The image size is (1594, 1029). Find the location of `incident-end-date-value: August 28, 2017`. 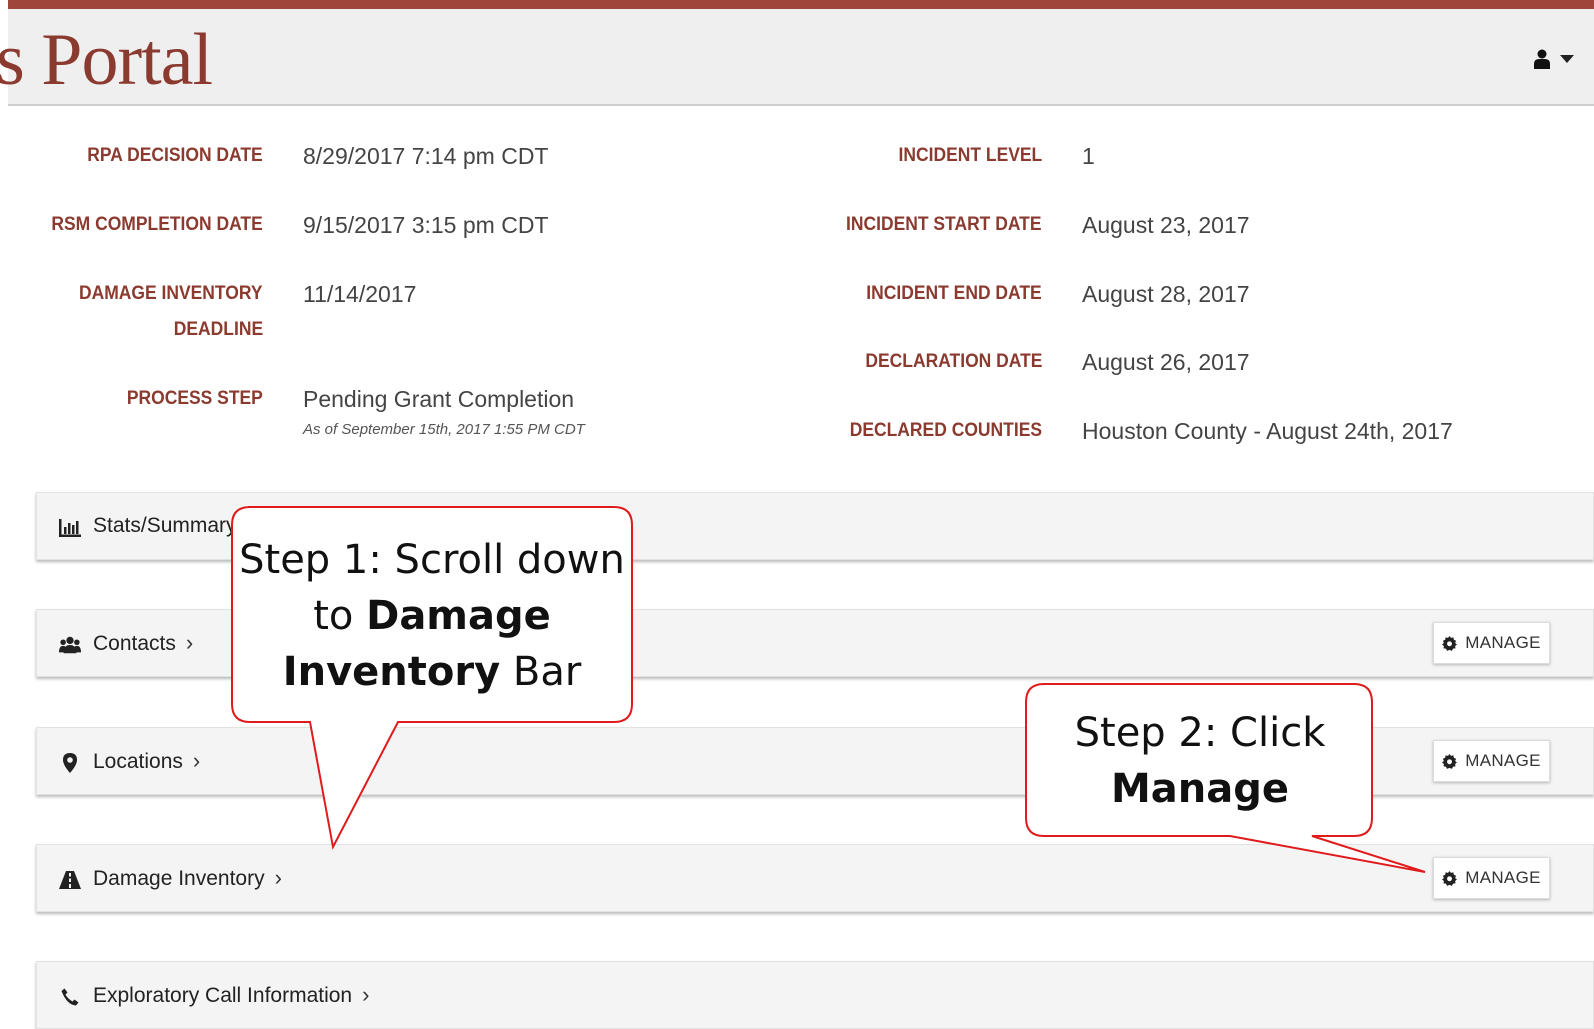

incident-end-date-value: August 28, 2017 is located at coordinates (1166, 294).